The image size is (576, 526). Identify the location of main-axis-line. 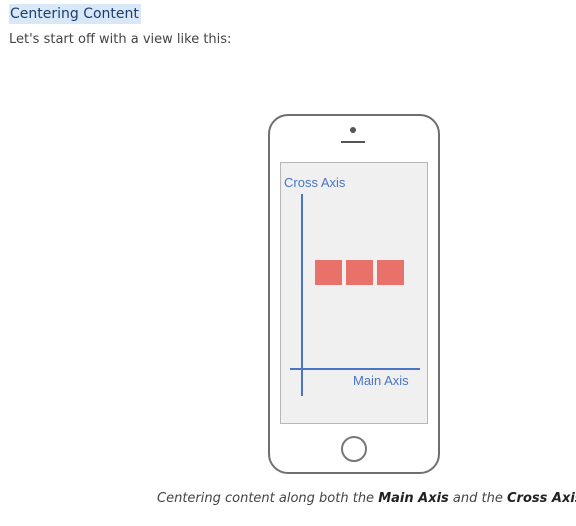
(355, 369).